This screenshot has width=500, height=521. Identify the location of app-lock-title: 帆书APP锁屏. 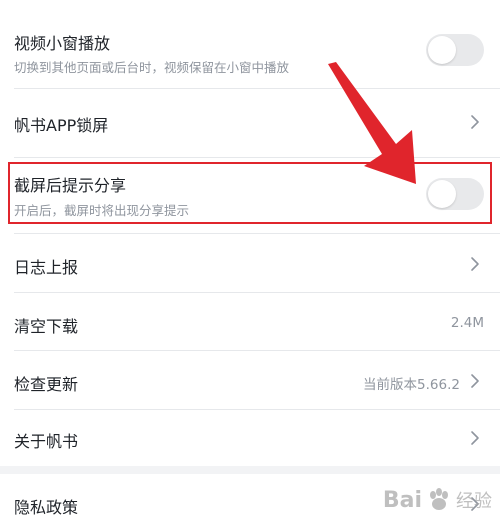
(61, 125).